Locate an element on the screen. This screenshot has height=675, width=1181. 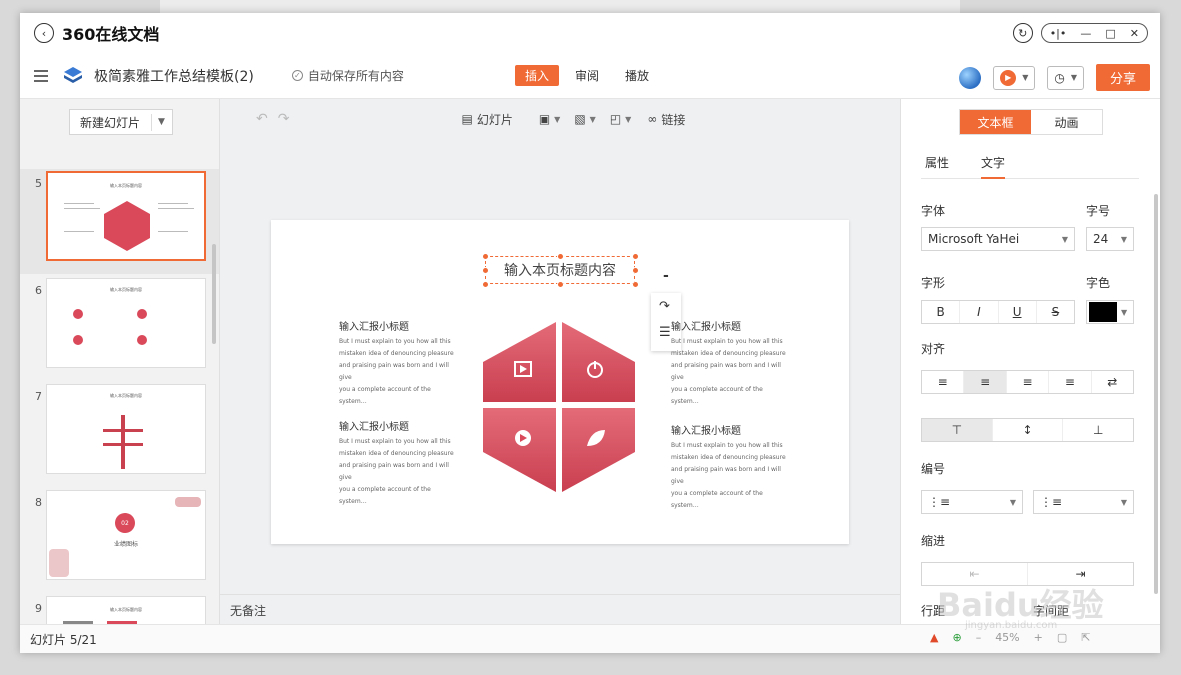
slide-title-textbox: 输入本页标题内容 is located at coordinates (560, 270).